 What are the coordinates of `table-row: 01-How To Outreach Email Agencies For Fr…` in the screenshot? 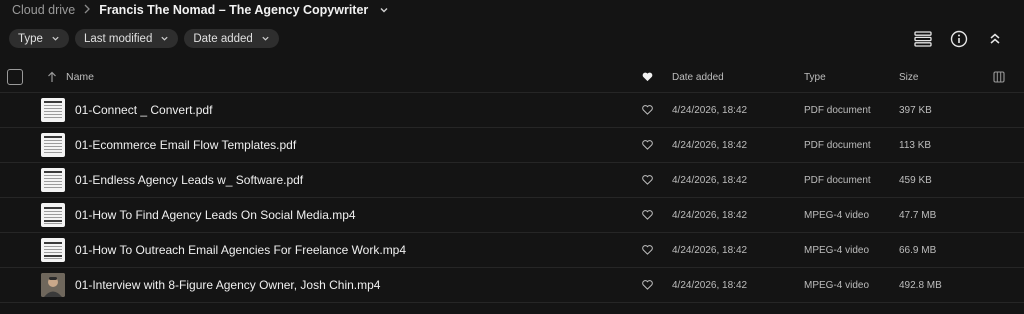 It's located at (512, 250).